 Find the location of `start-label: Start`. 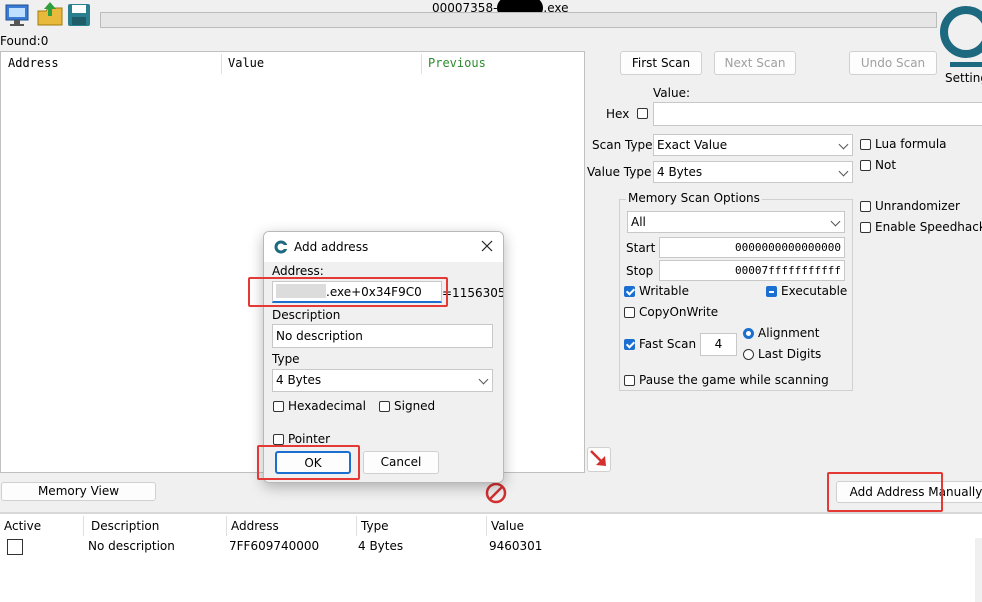

start-label: Start is located at coordinates (641, 248).